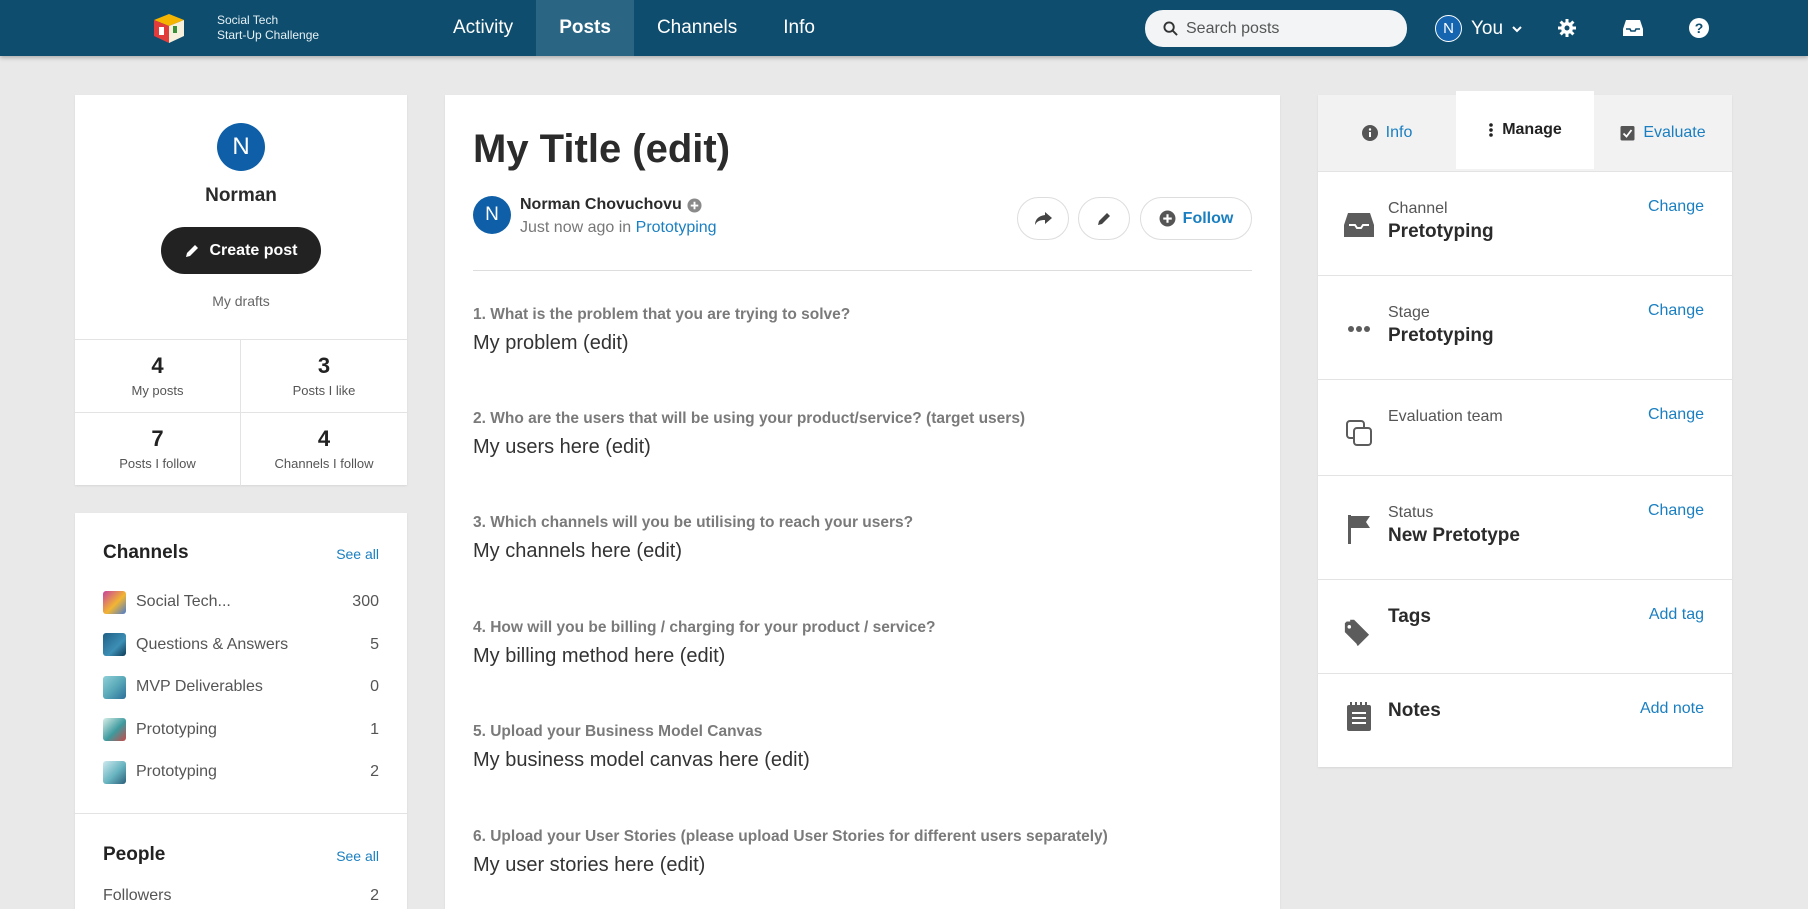  What do you see at coordinates (1676, 207) in the screenshot?
I see `change-channel-button: Change` at bounding box center [1676, 207].